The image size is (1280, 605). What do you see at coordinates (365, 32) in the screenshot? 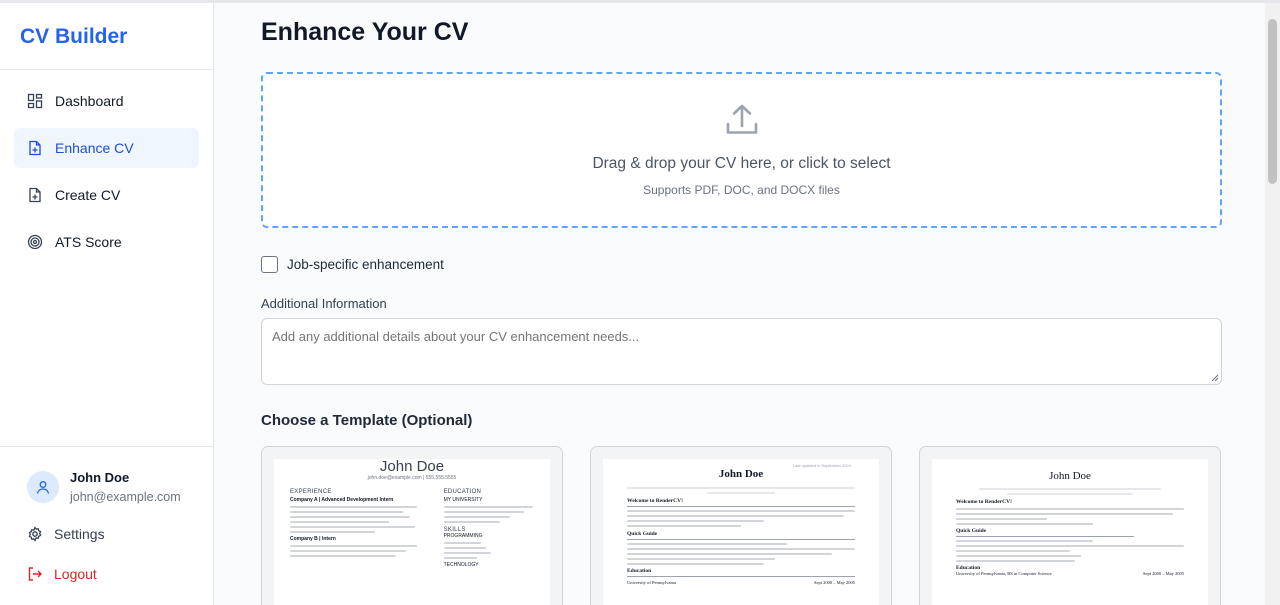
I see `page-title: Enhance Your CV` at bounding box center [365, 32].